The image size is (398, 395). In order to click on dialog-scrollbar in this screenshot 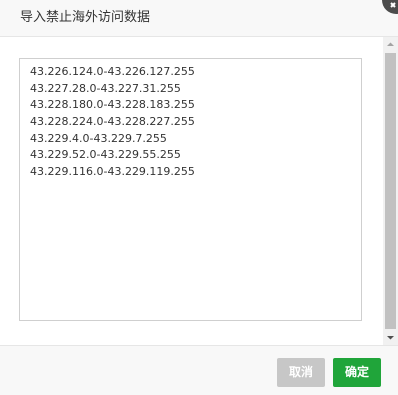, I will do `click(390, 191)`.